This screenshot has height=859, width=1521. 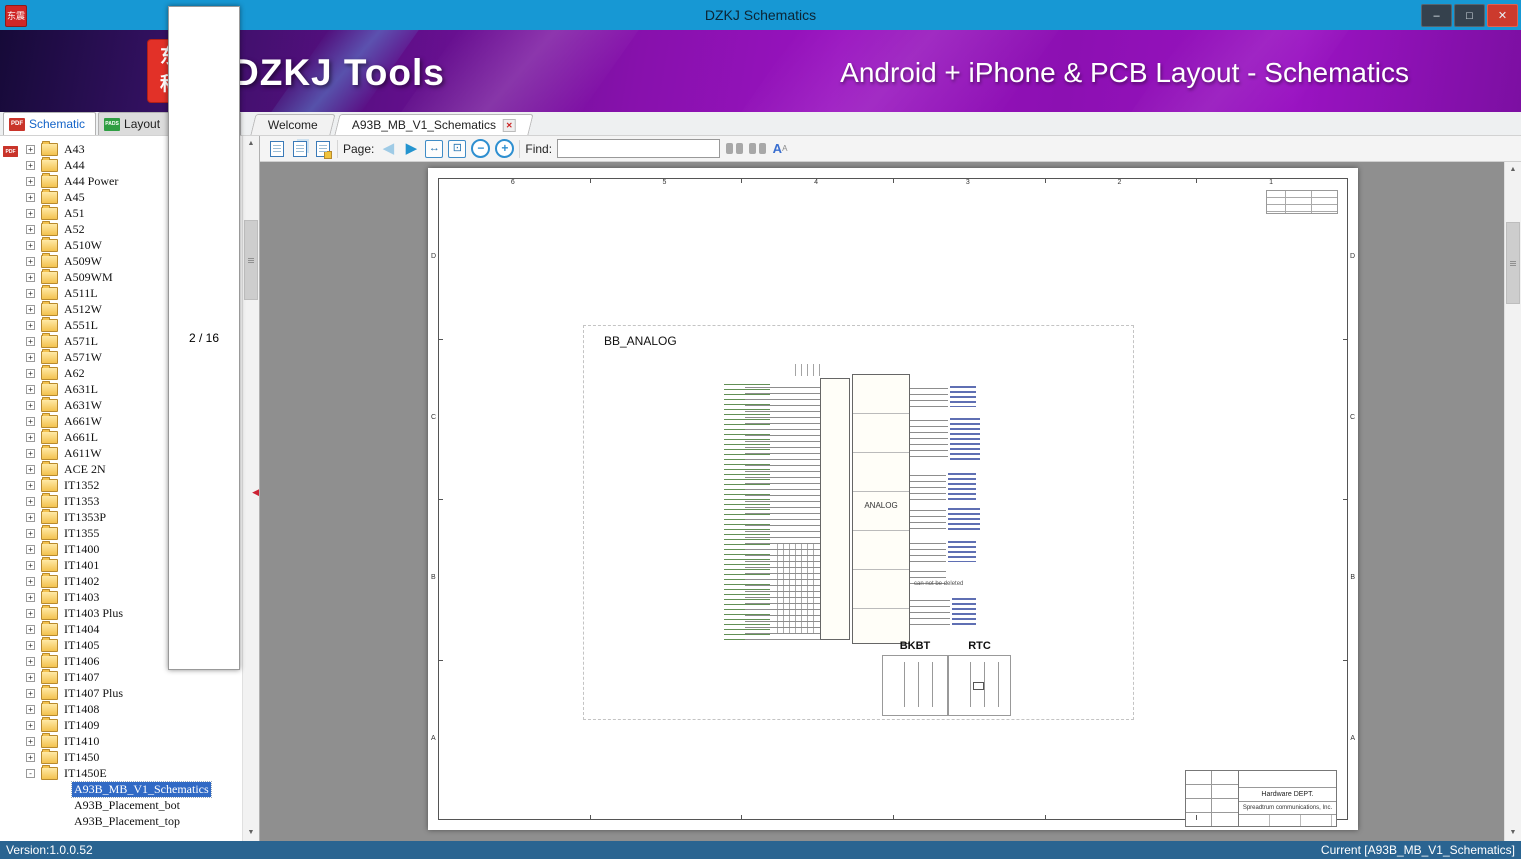 What do you see at coordinates (121, 472) in the screenshot?
I see `tree-item: PDF A93B_MB_V1_Schematics` at bounding box center [121, 472].